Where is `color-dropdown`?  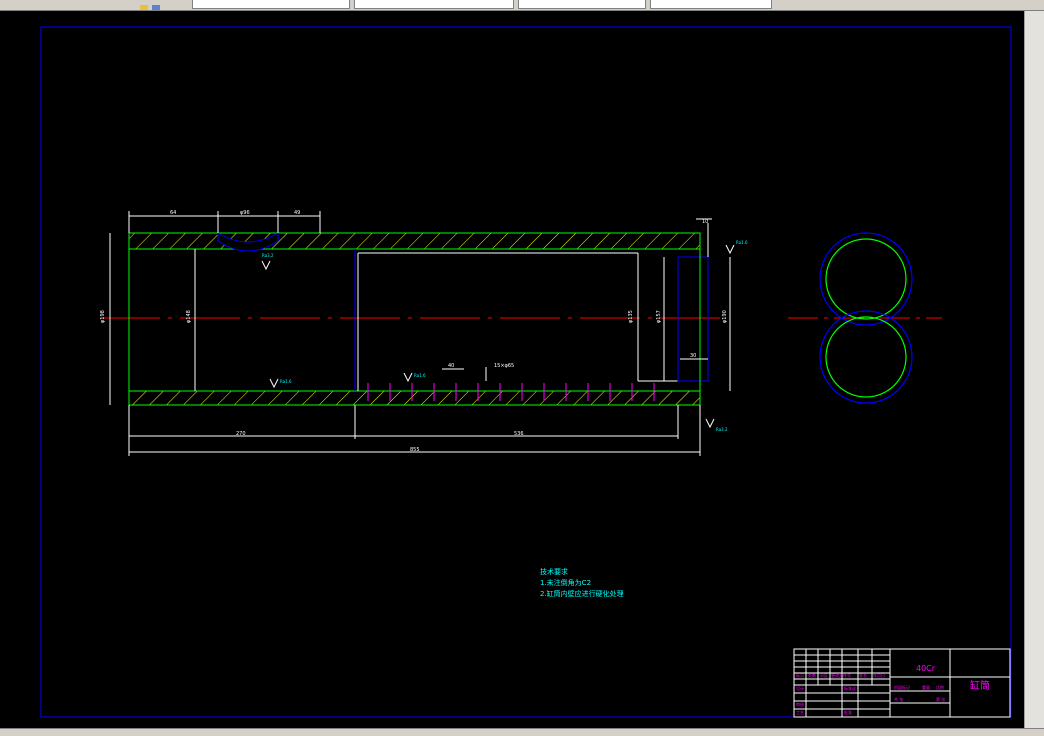 color-dropdown is located at coordinates (434, 4).